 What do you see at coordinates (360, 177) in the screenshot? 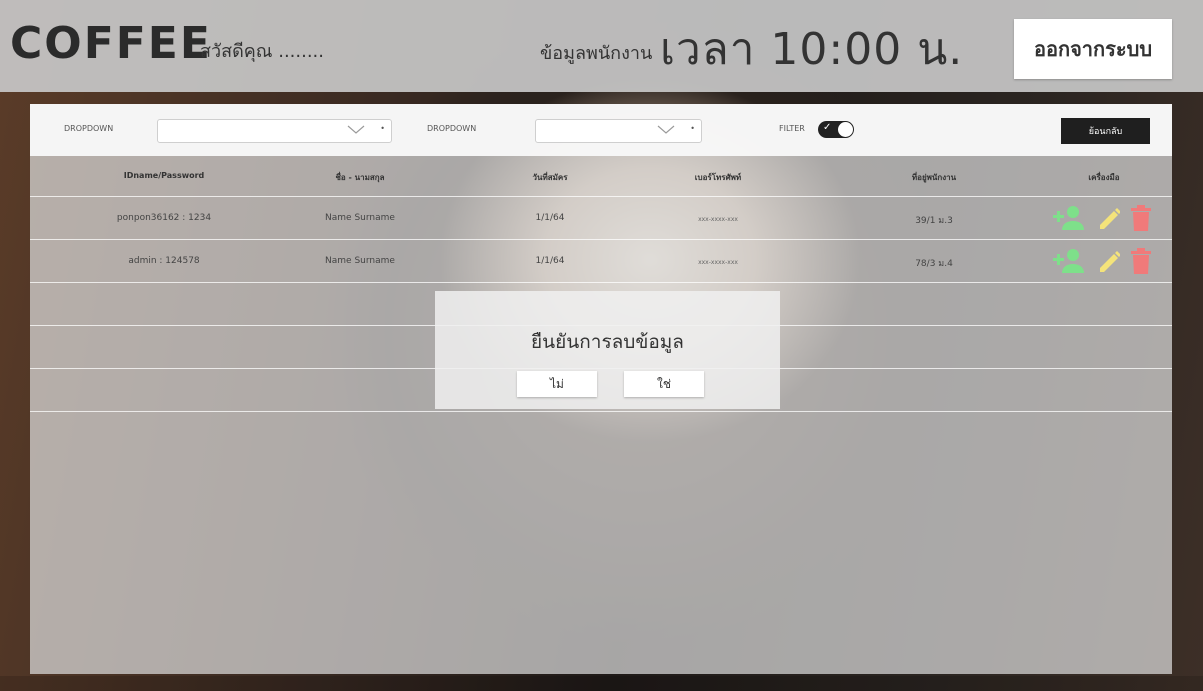
I see `column-header: ชื่อ - นามสกุล` at bounding box center [360, 177].